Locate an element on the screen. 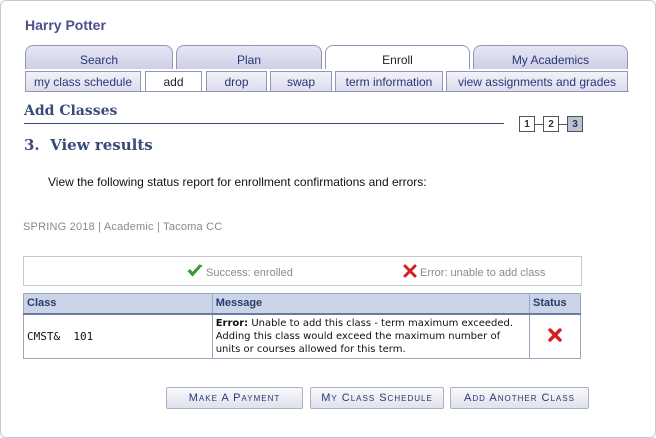  tab-enroll: Enroll is located at coordinates (397, 57).